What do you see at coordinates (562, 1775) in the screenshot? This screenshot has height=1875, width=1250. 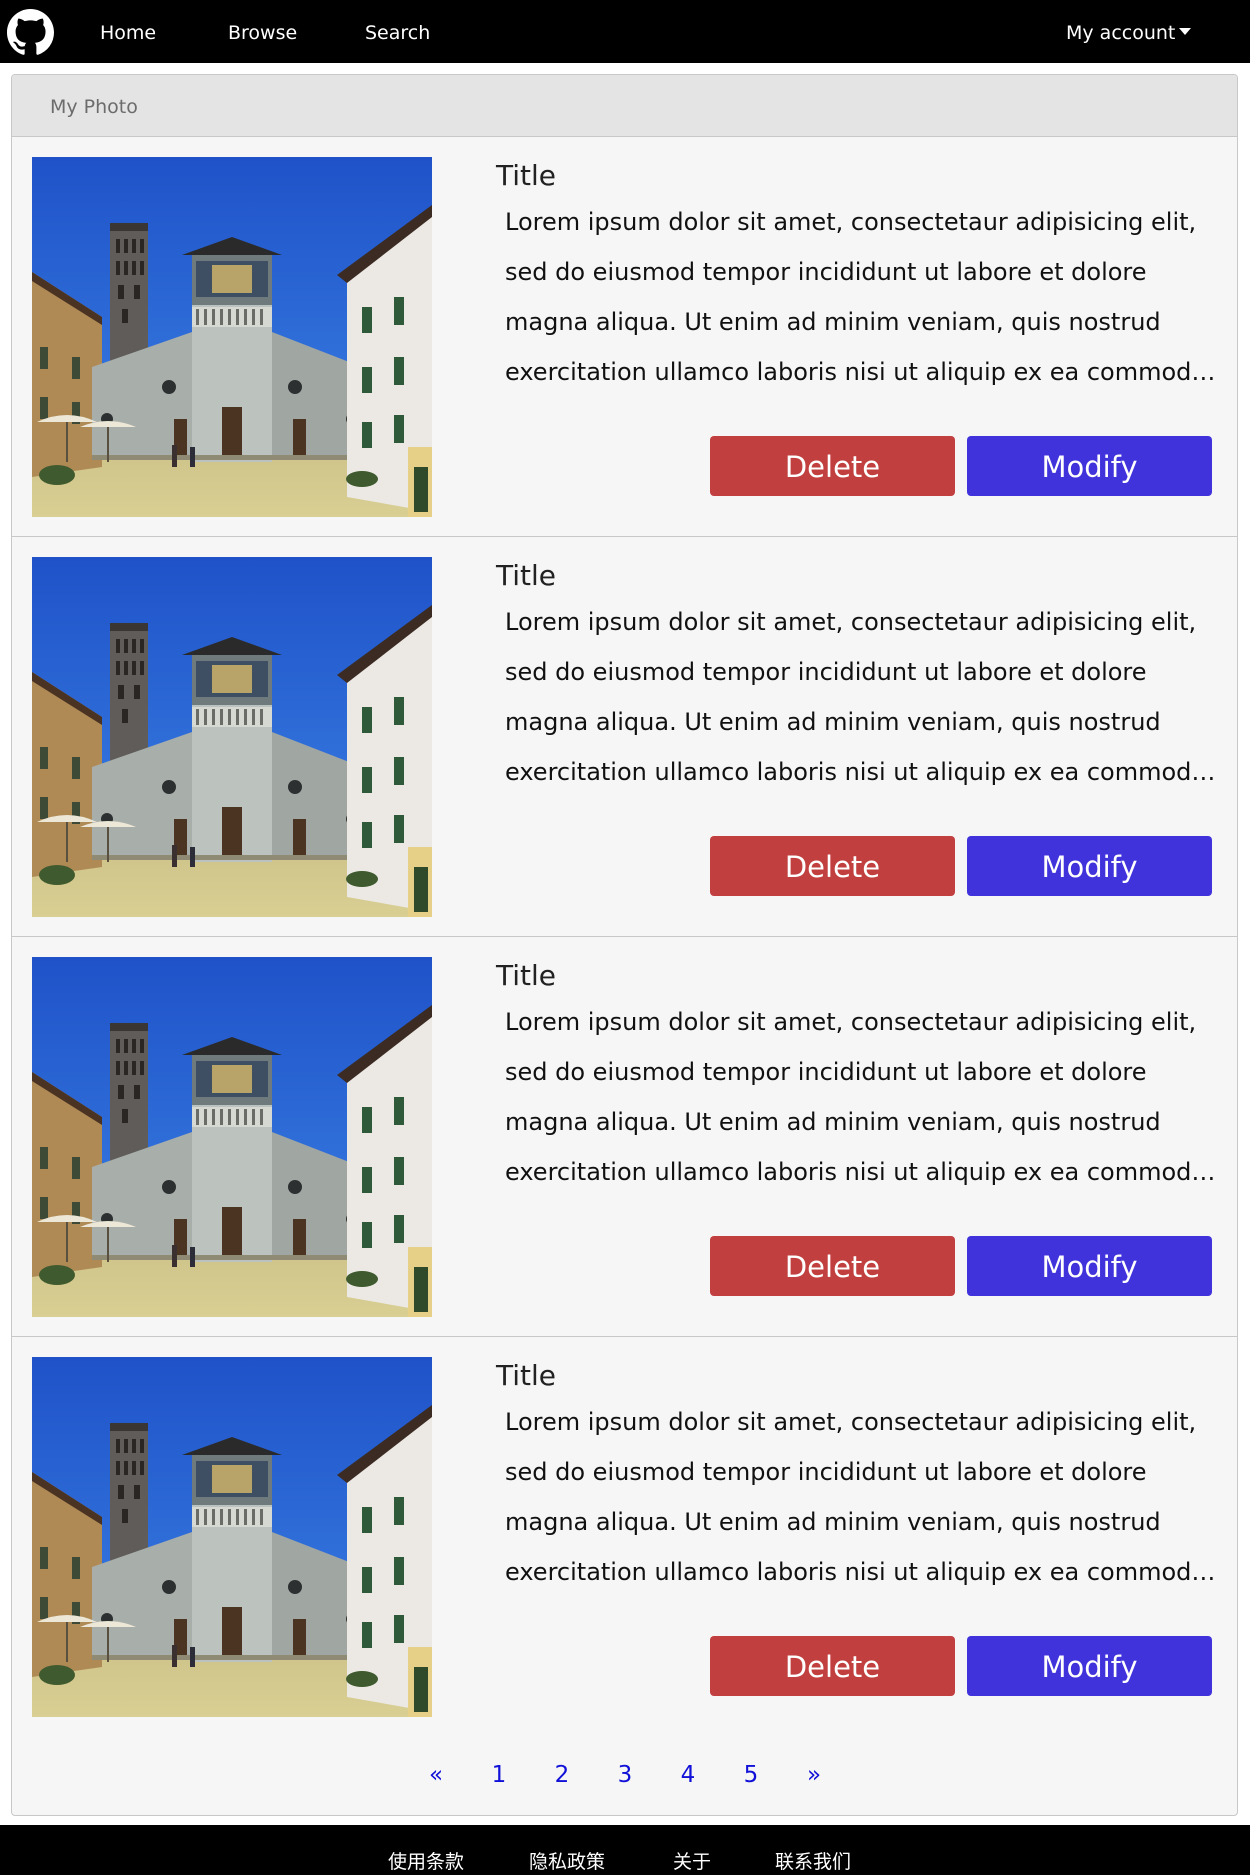 I see `page-link-2: 2` at bounding box center [562, 1775].